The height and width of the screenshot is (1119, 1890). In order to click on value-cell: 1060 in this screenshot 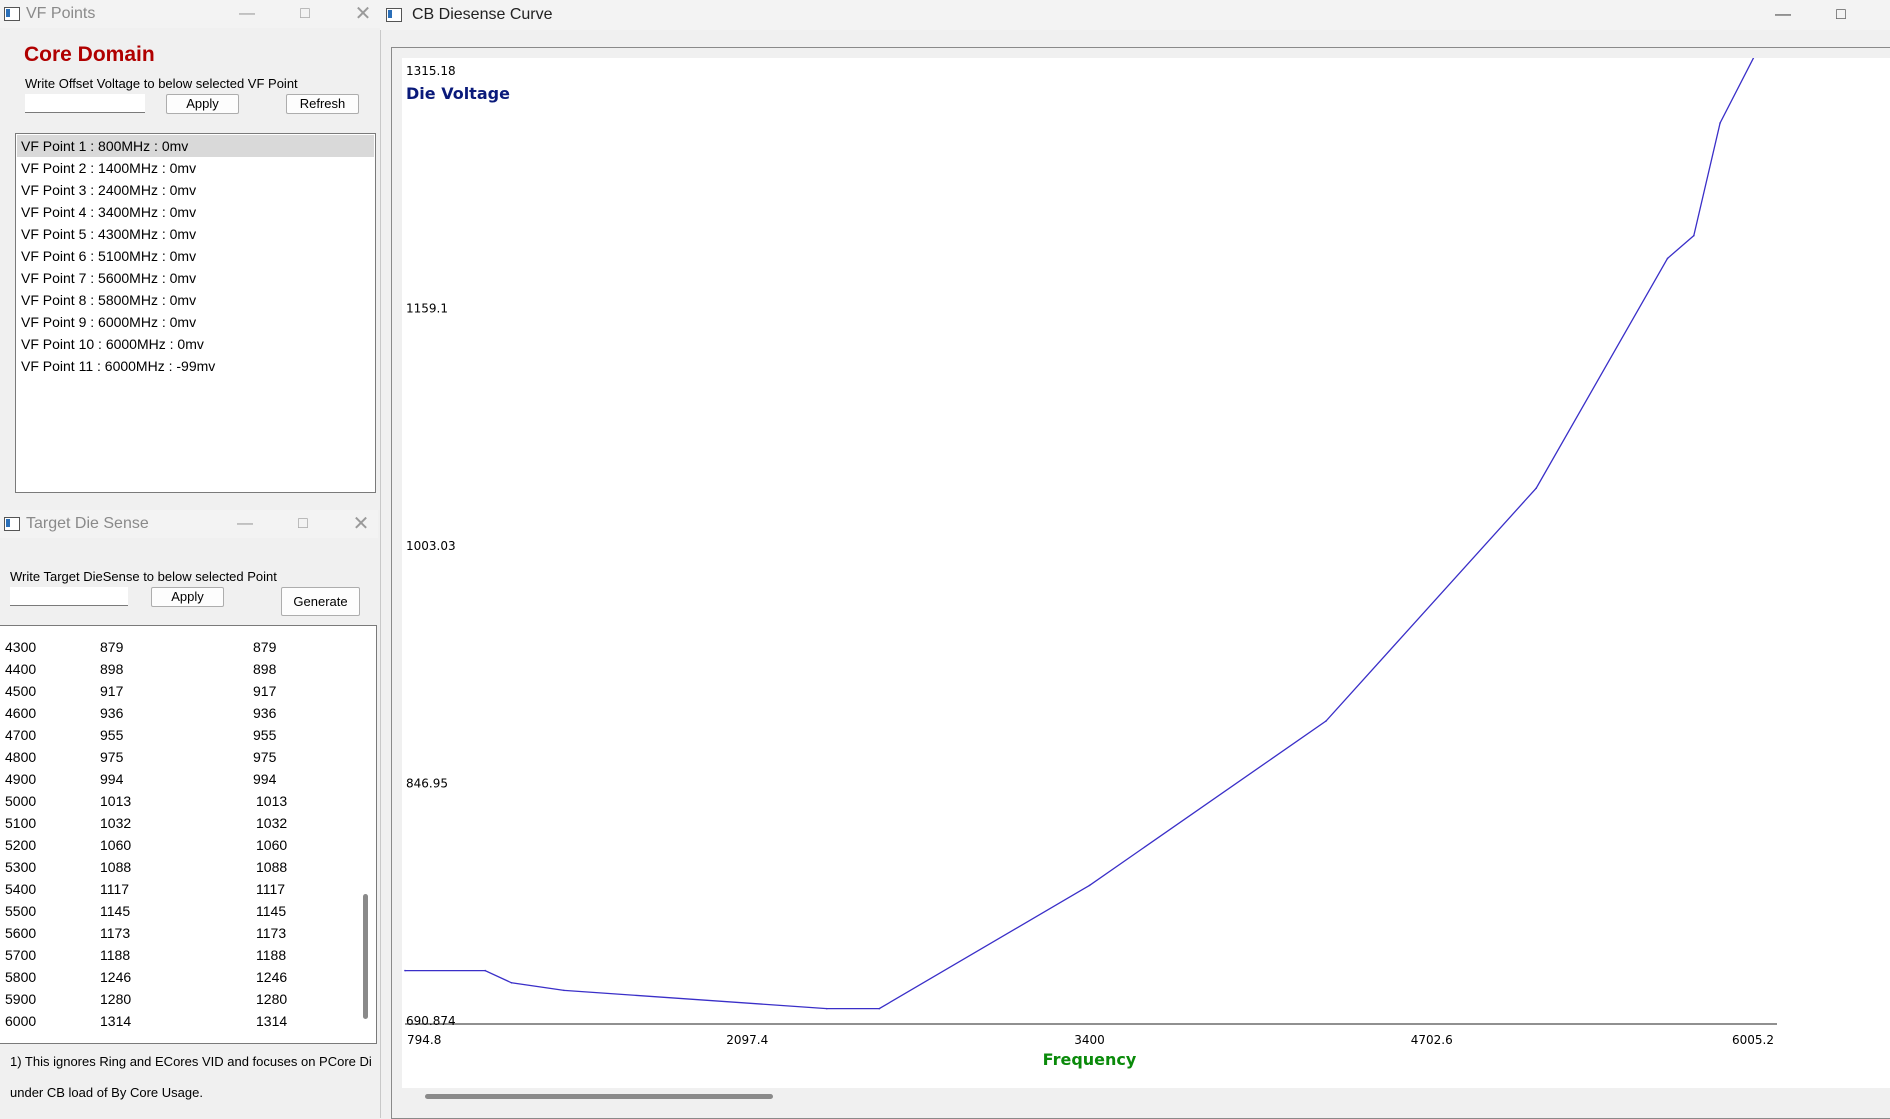, I will do `click(116, 845)`.